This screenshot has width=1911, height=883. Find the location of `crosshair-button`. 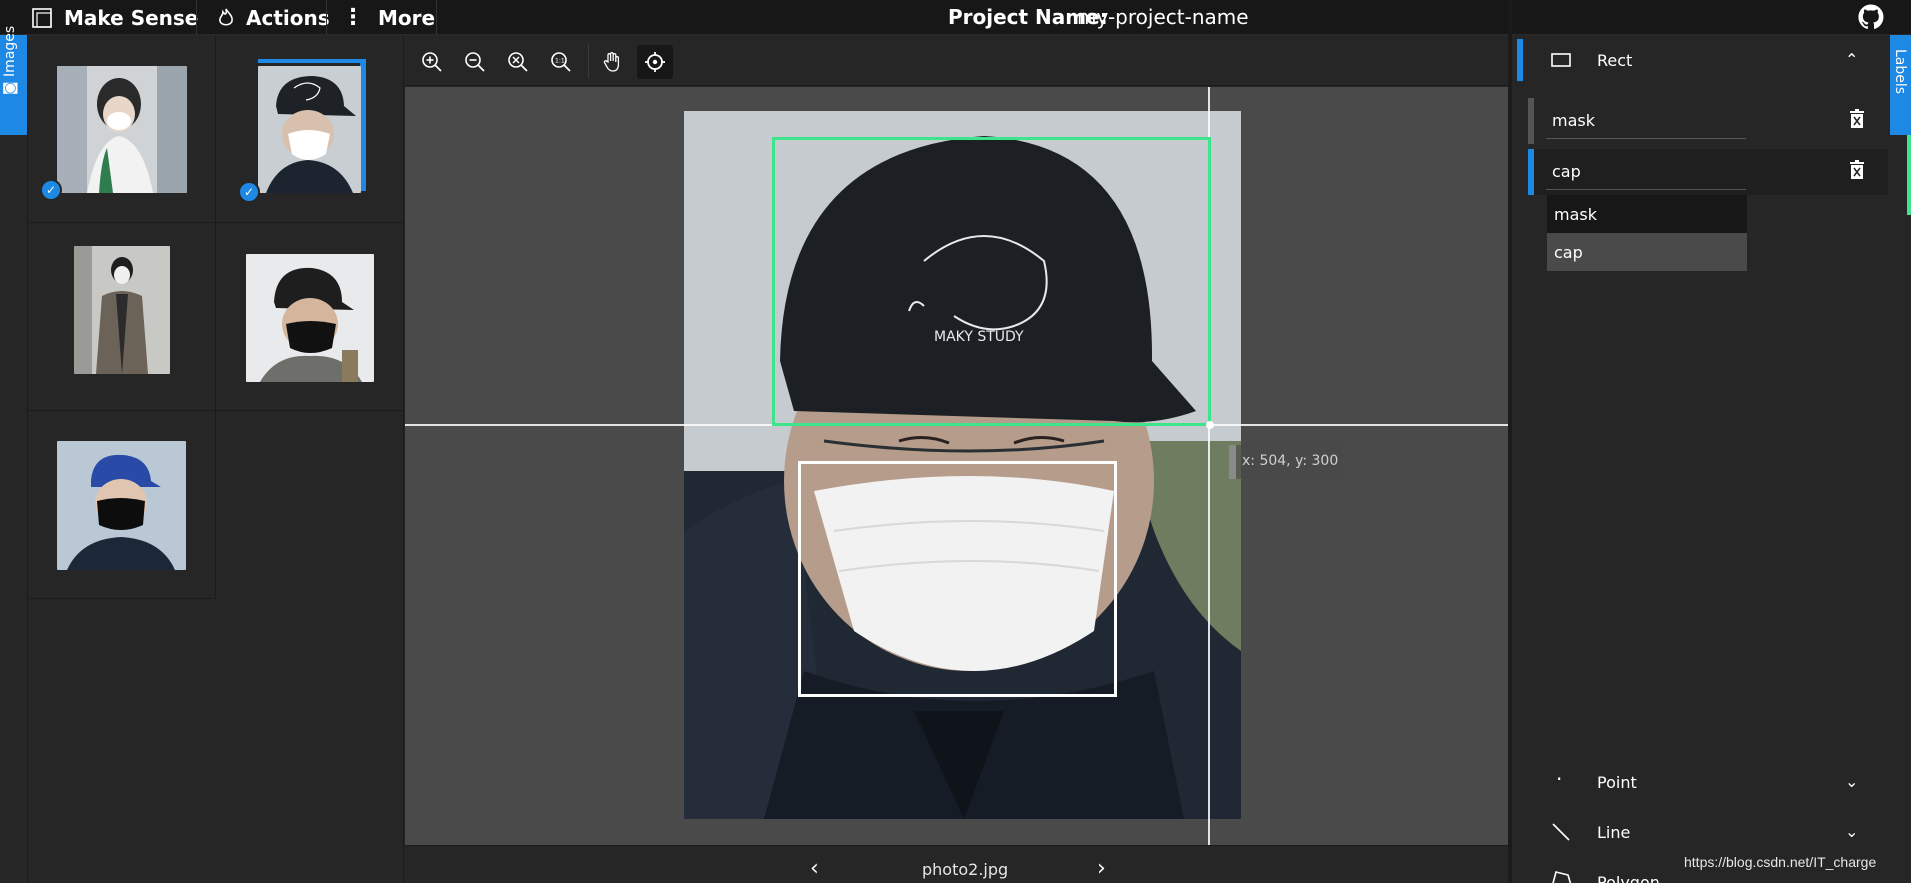

crosshair-button is located at coordinates (655, 62).